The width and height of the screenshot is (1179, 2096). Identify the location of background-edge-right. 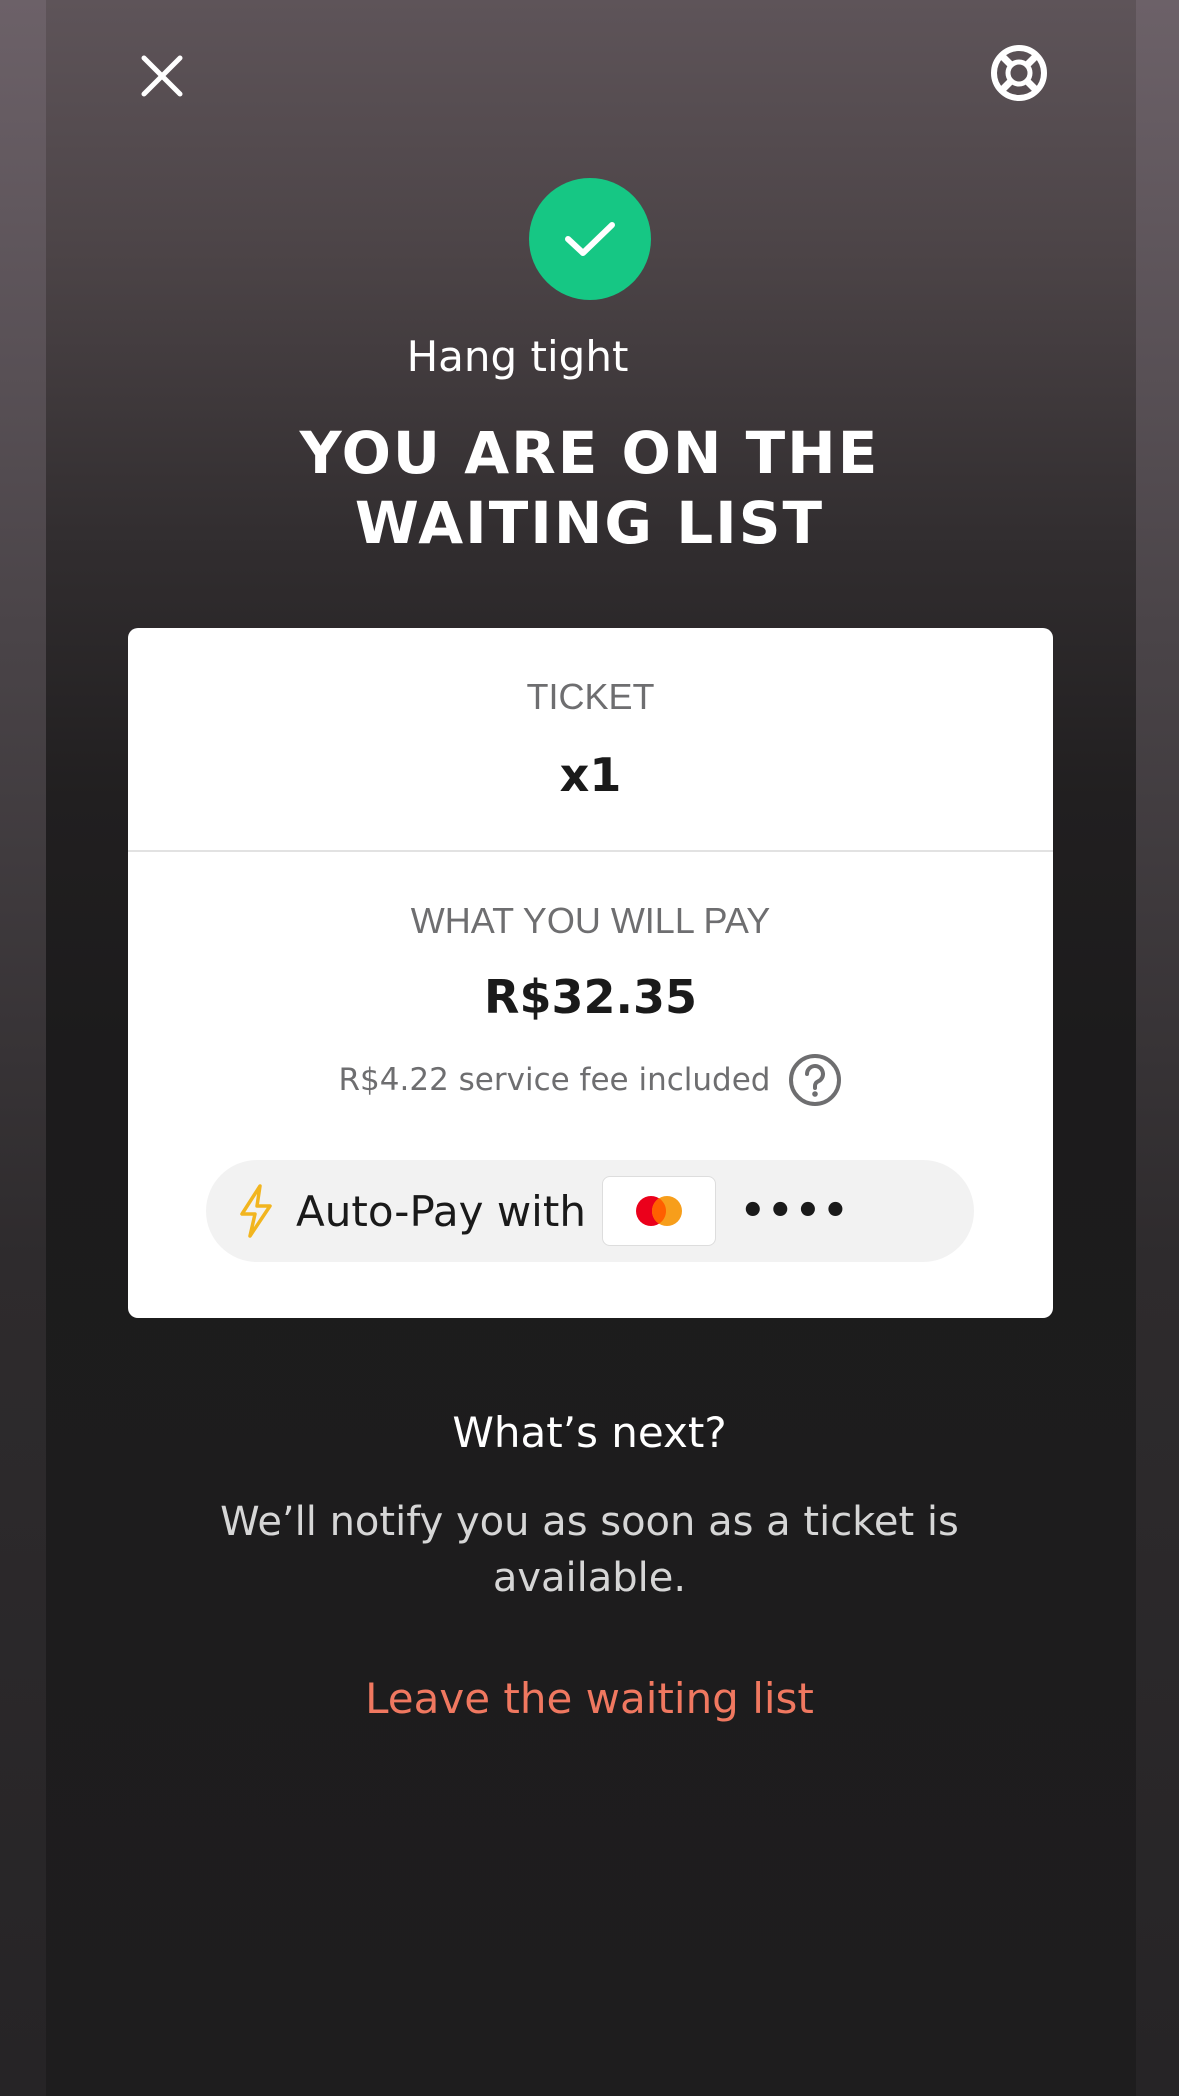
(1156, 1048).